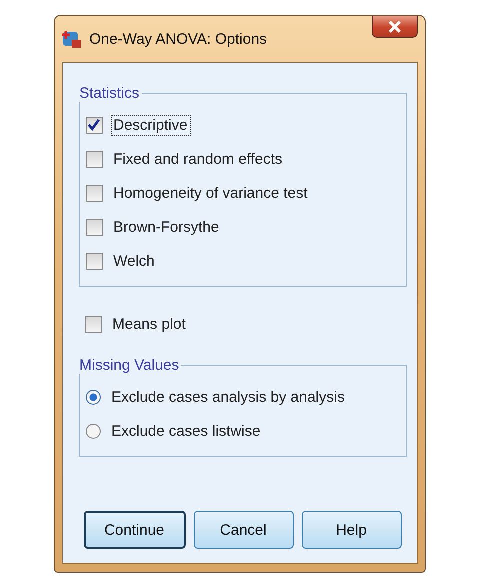 This screenshot has width=479, height=587. Describe the element at coordinates (135, 530) in the screenshot. I see `dialog-button: Continue` at that location.